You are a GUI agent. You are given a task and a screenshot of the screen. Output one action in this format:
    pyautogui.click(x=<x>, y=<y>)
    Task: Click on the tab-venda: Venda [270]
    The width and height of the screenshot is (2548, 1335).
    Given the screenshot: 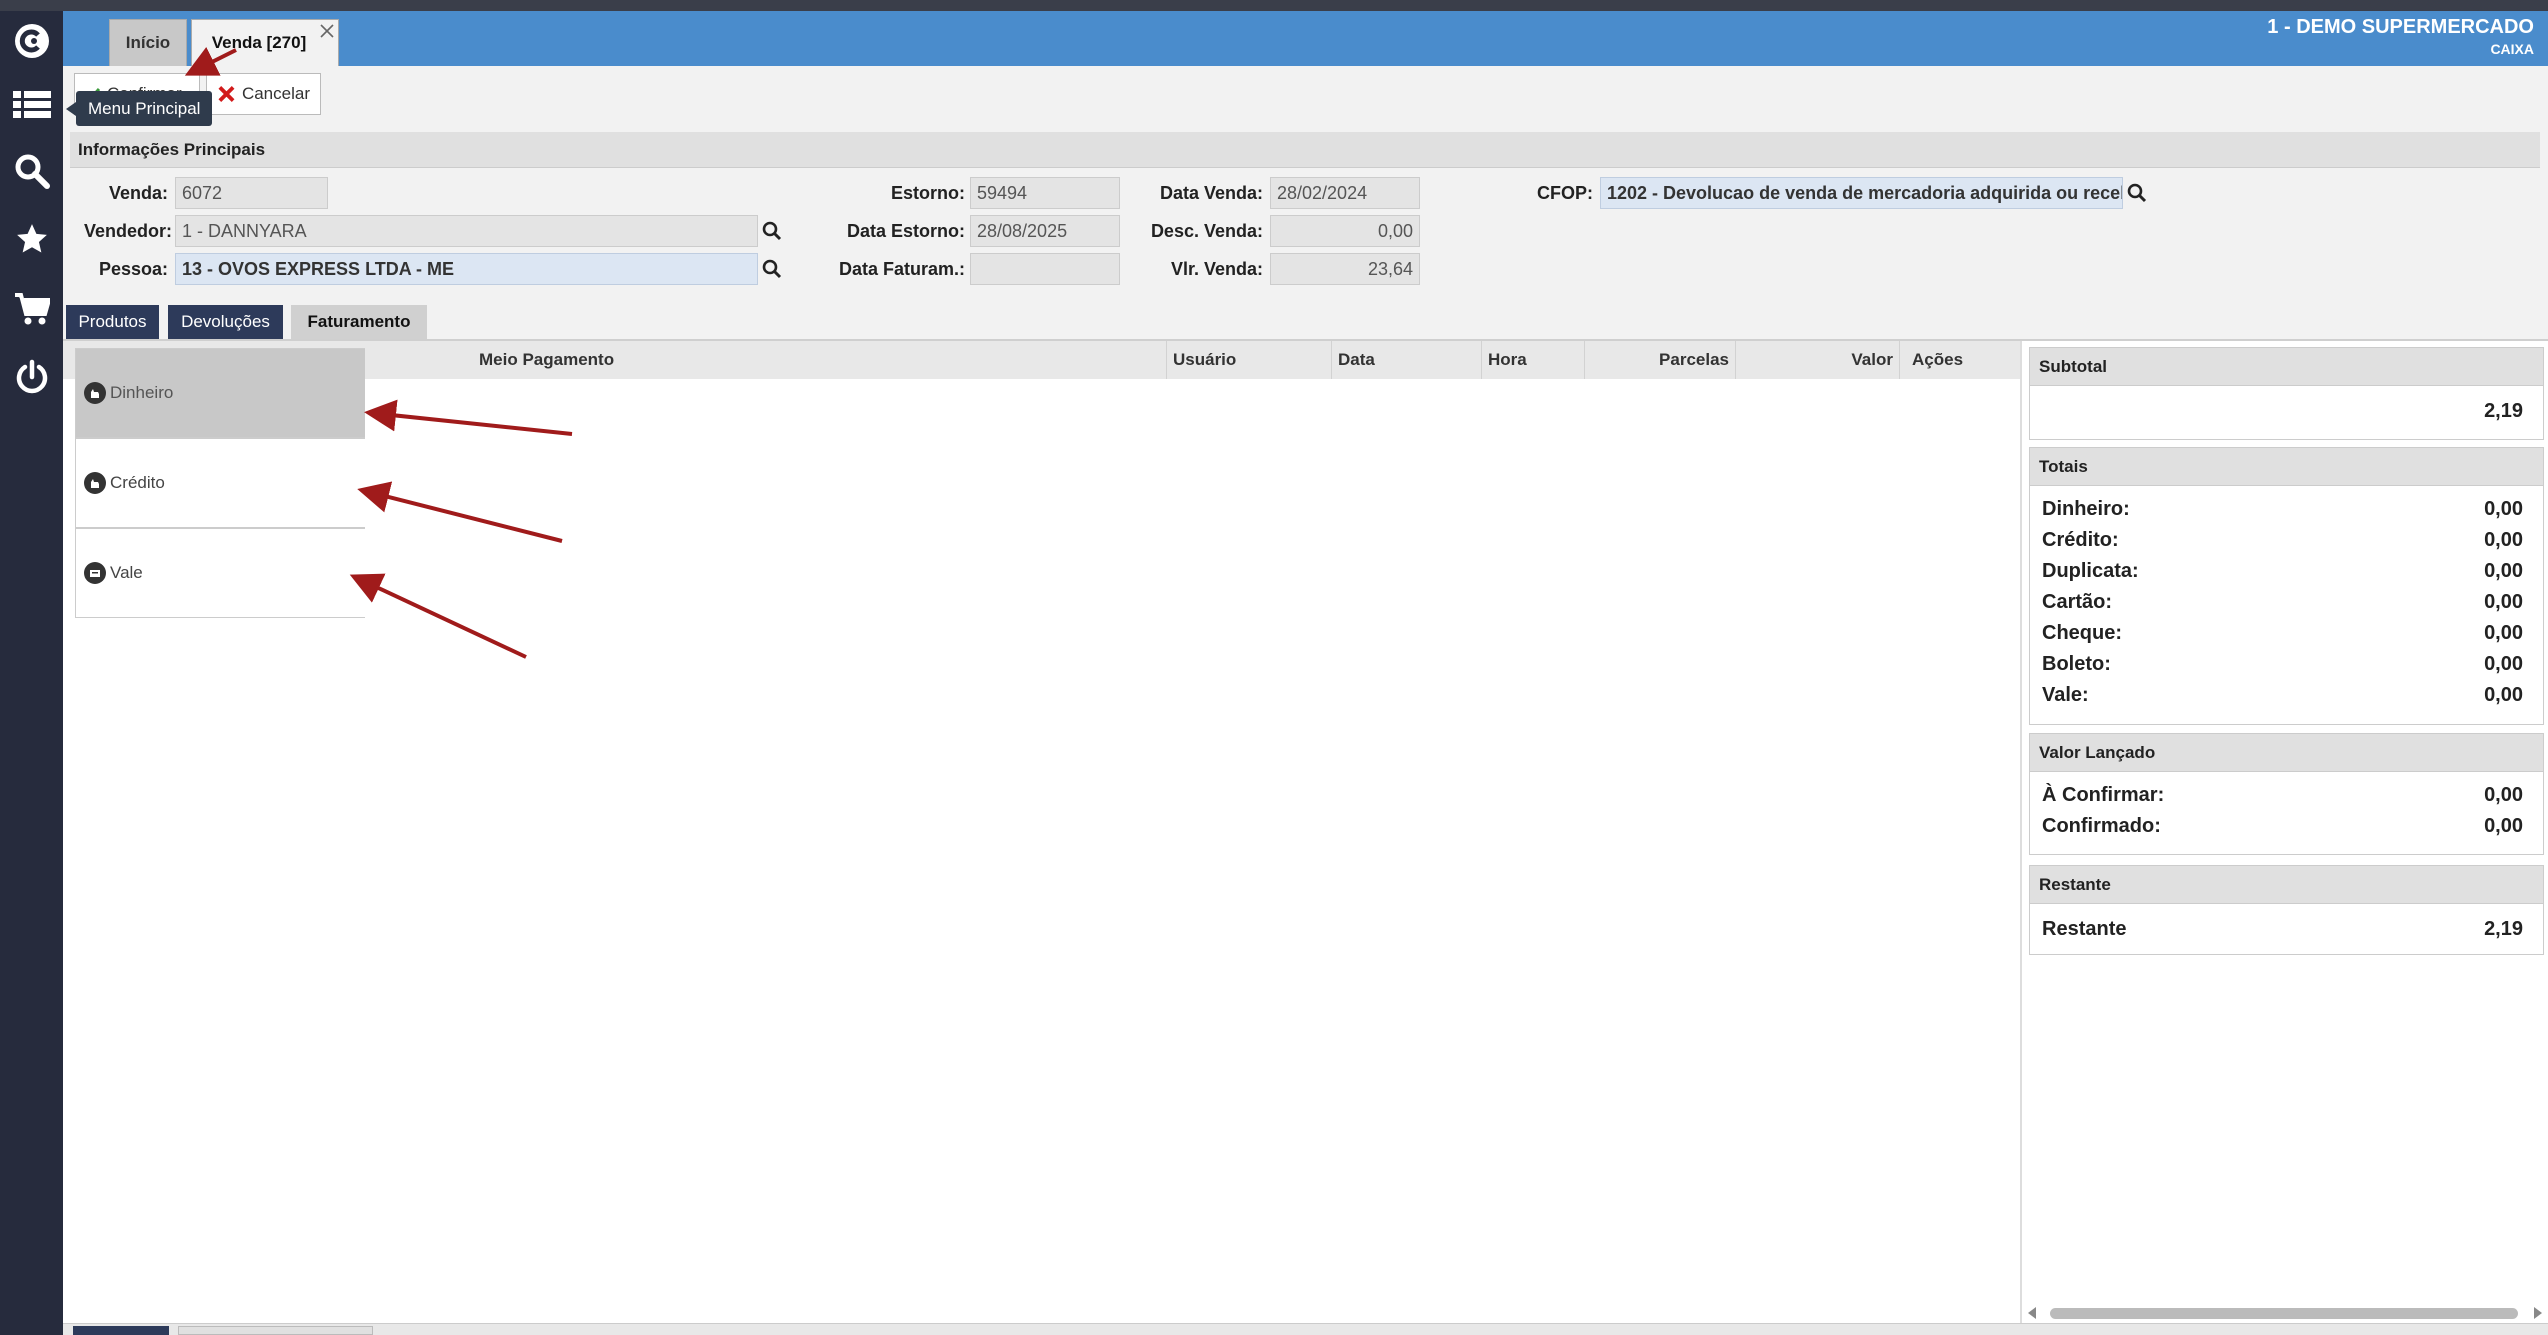 What is the action you would take?
    pyautogui.click(x=265, y=42)
    